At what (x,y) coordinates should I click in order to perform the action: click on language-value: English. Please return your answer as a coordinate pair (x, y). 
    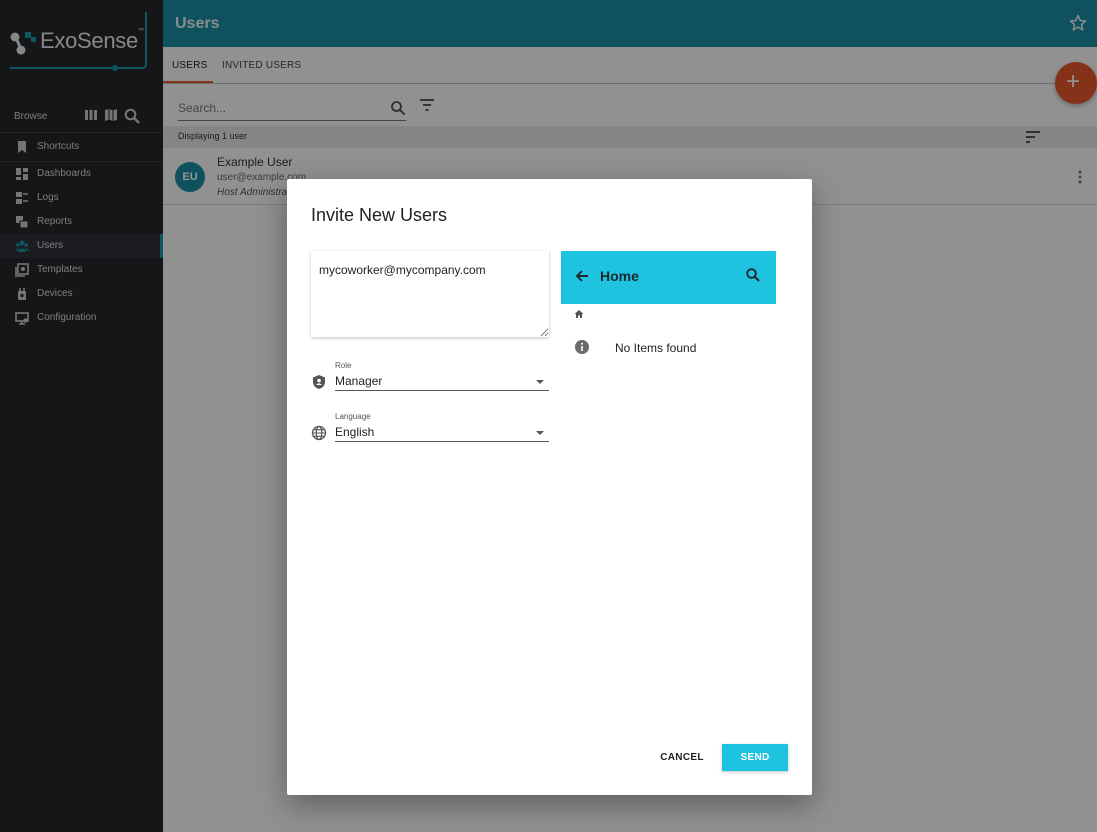
    Looking at the image, I should click on (355, 432).